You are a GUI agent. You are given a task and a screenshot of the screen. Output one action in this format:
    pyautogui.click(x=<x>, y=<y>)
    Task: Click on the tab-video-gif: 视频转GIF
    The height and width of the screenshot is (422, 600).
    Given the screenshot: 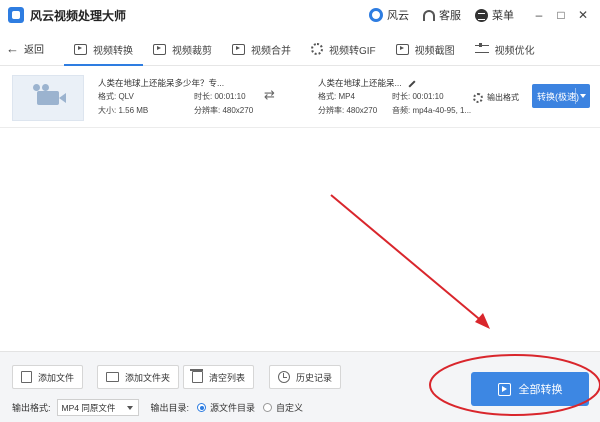 What is the action you would take?
    pyautogui.click(x=343, y=49)
    